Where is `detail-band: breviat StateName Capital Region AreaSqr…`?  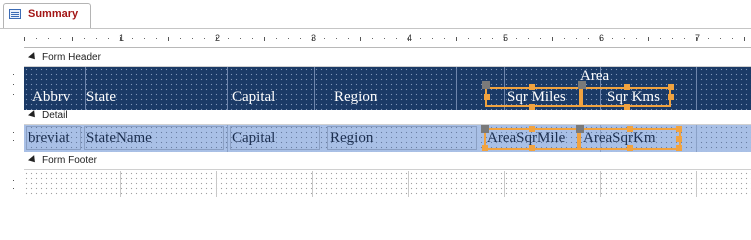 detail-band: breviat StateName Capital Region AreaSqr… is located at coordinates (387, 138).